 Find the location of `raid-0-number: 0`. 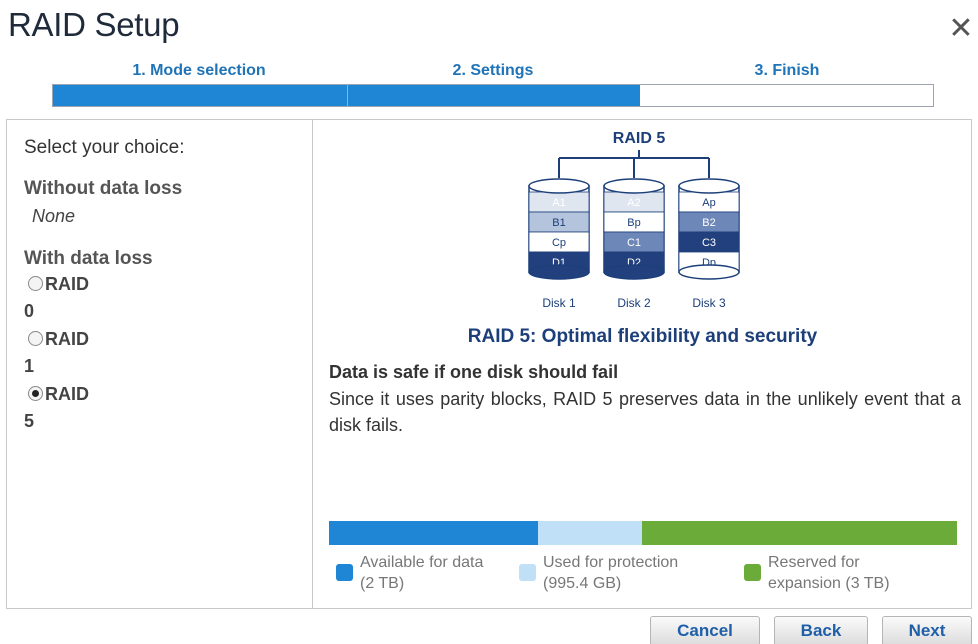

raid-0-number: 0 is located at coordinates (29, 311).